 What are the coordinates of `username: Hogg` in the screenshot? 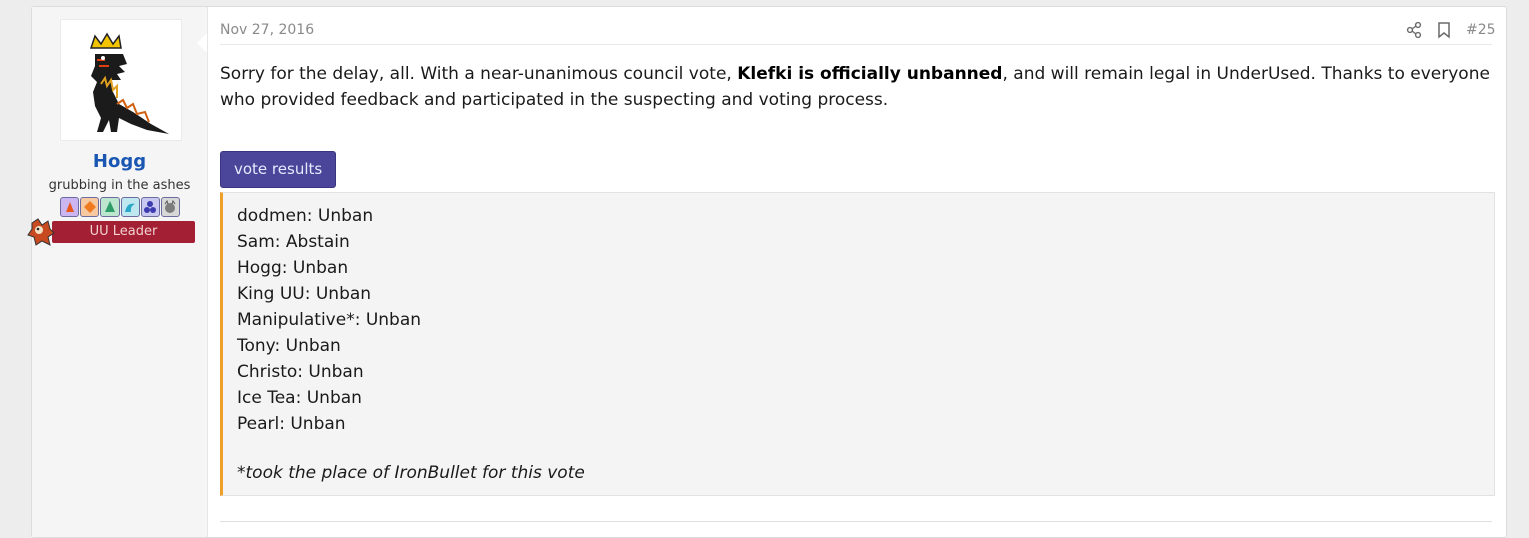 It's located at (119, 161).